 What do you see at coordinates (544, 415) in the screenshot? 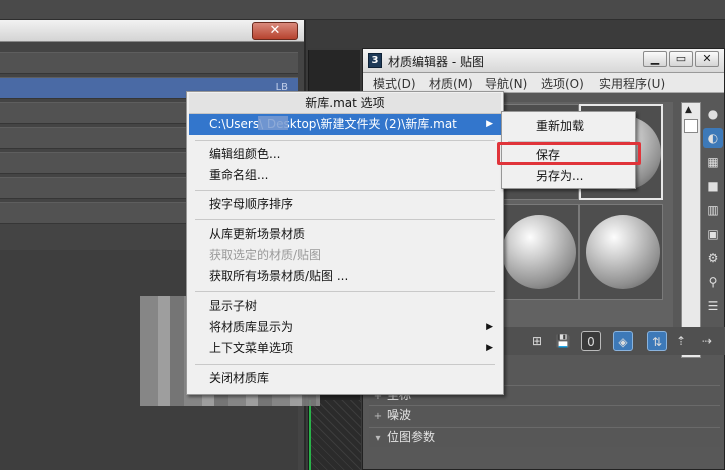
I see `rollout-noise: + 噪波` at bounding box center [544, 415].